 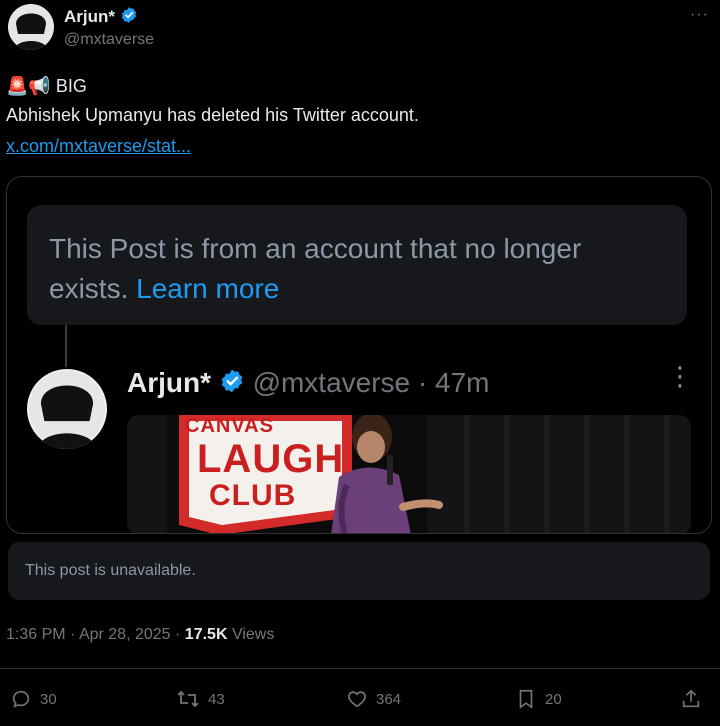 I want to click on repost-count: 43, so click(x=216, y=699).